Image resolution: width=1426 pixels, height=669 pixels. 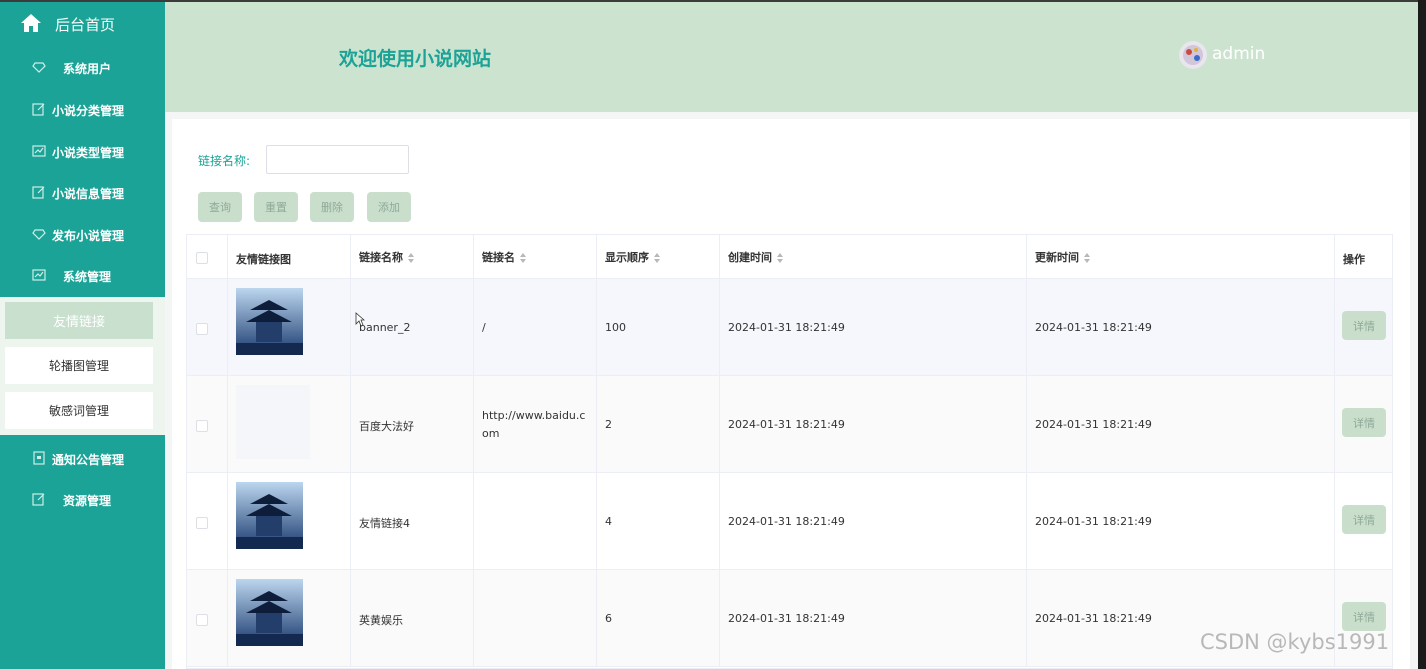 I want to click on sidebar-item-system-users: 系统用户, so click(x=82, y=68).